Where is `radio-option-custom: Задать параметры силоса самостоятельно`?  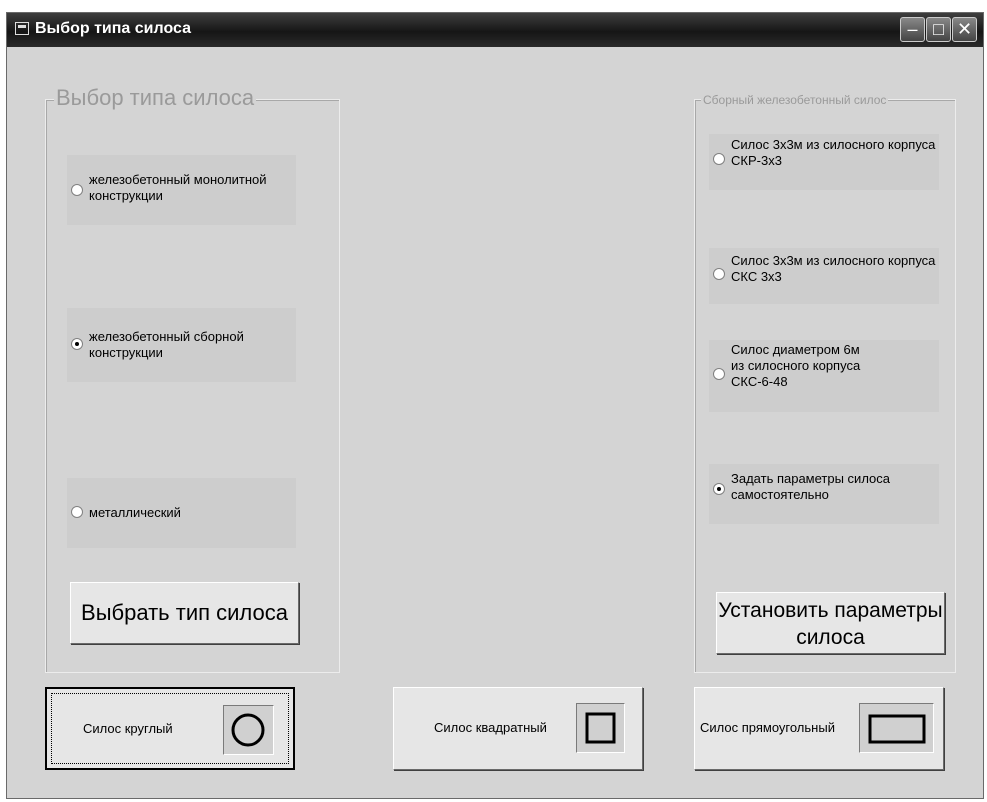 radio-option-custom: Задать параметры силоса самостоятельно is located at coordinates (824, 494).